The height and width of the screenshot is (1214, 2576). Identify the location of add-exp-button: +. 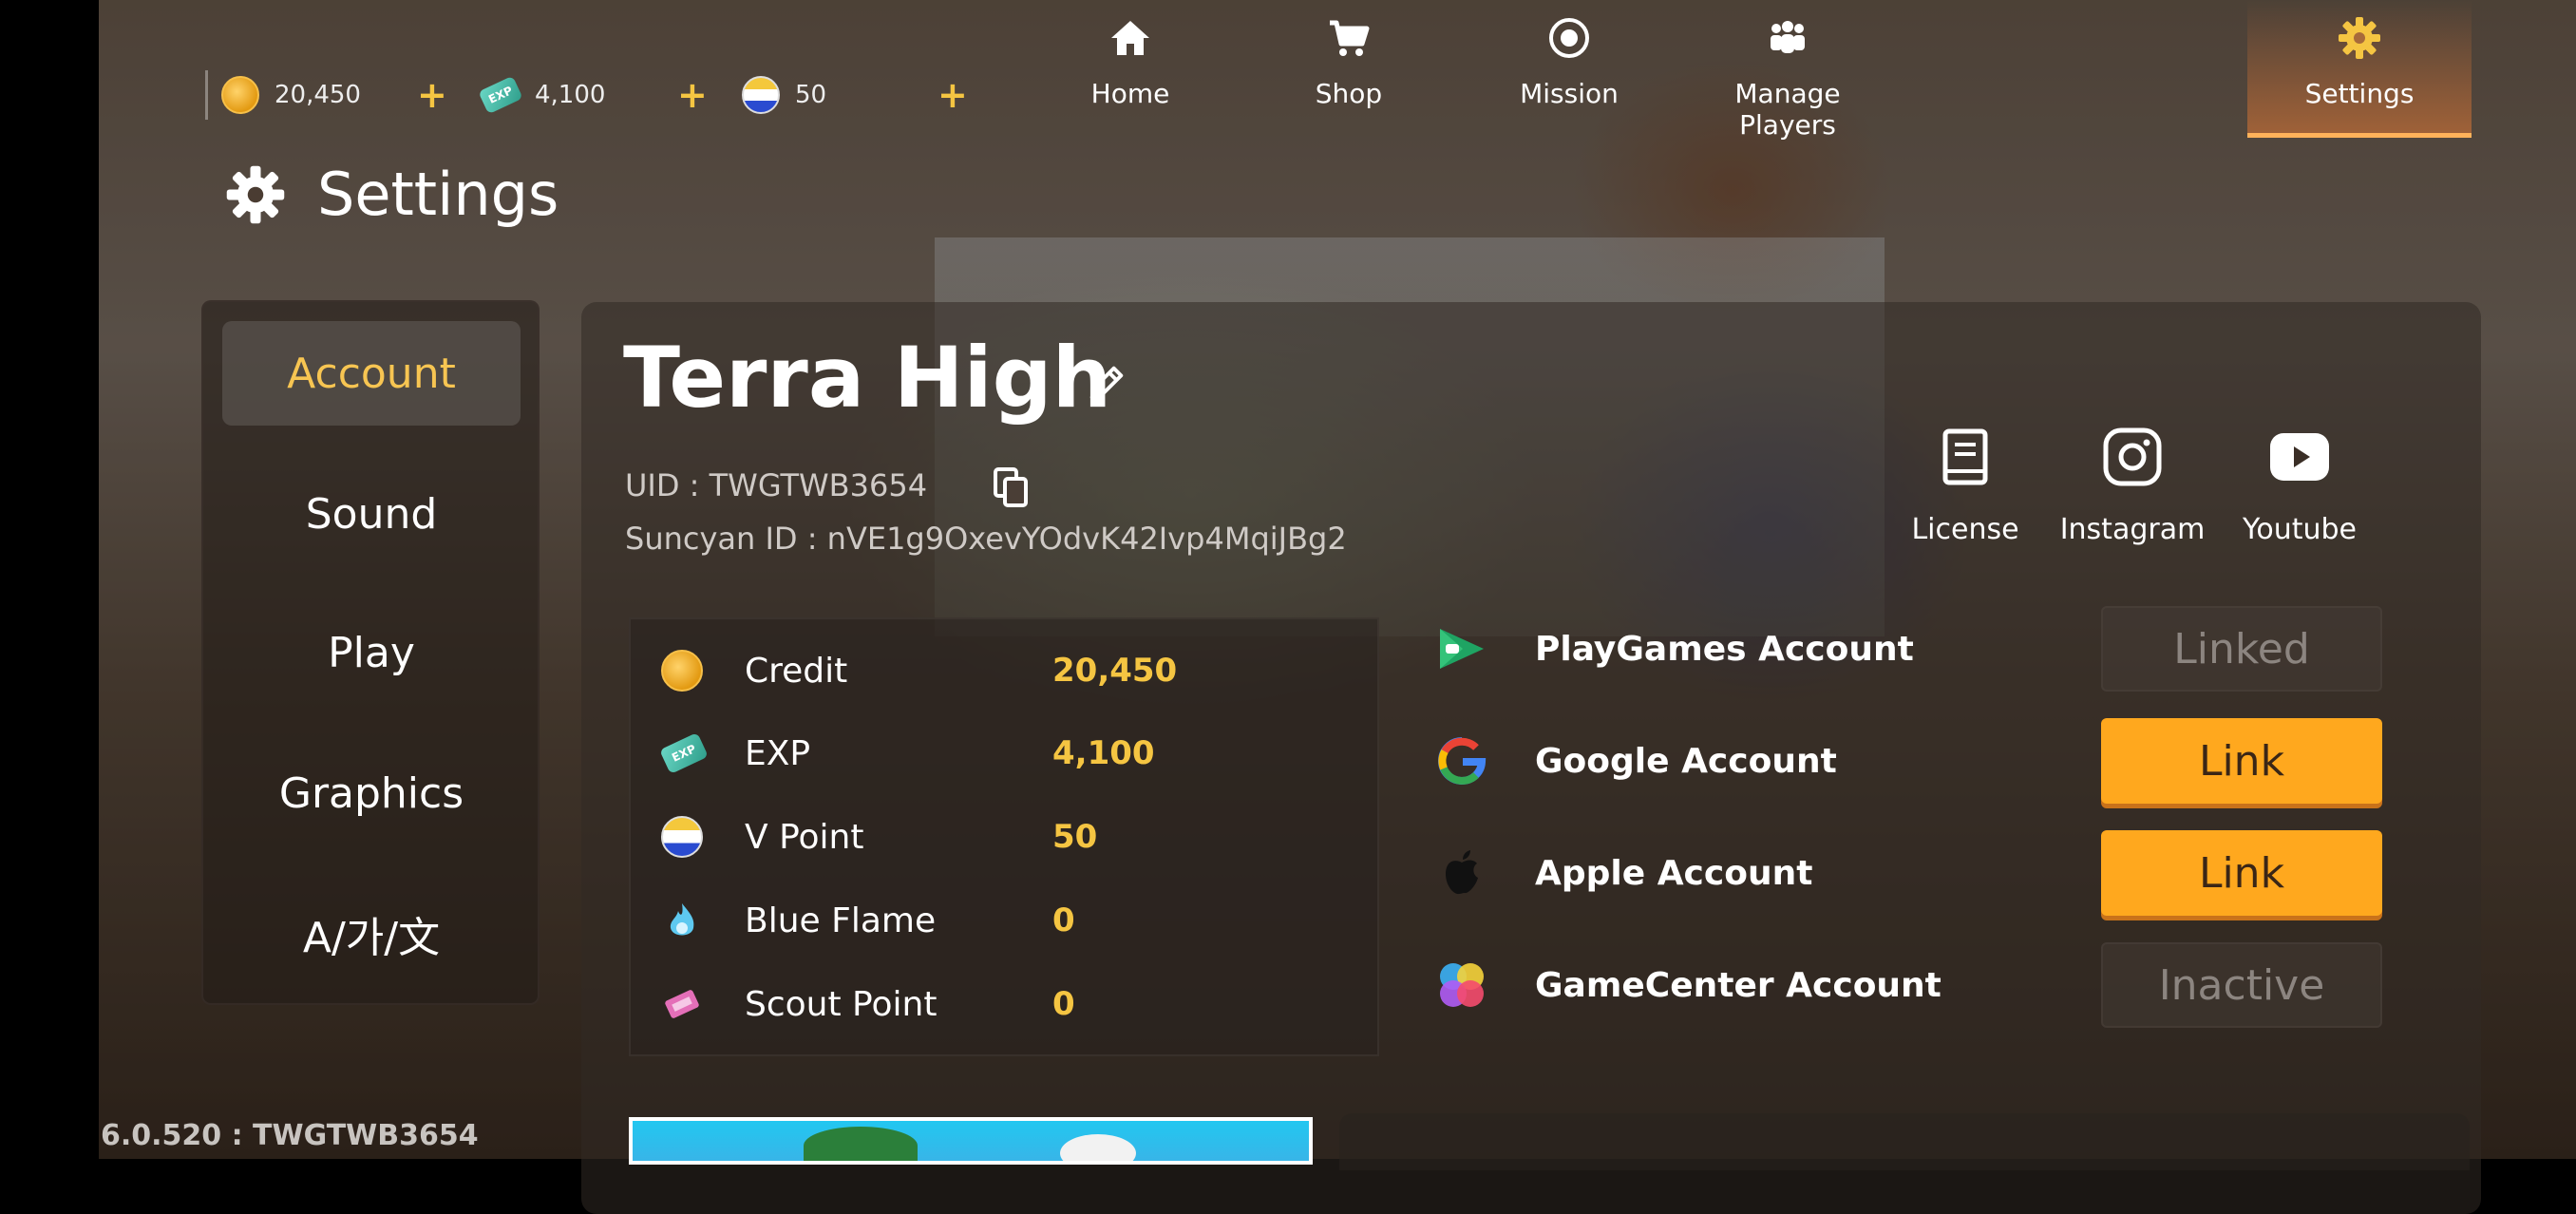
(692, 95).